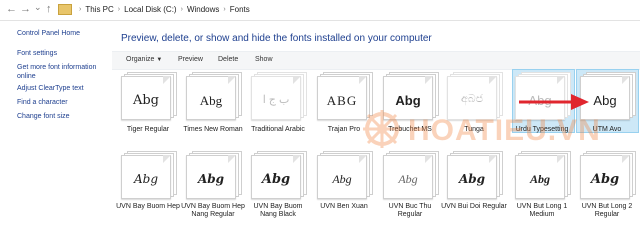 The width and height of the screenshot is (640, 240). I want to click on dropdown-arrow-icon: ▼, so click(159, 60).